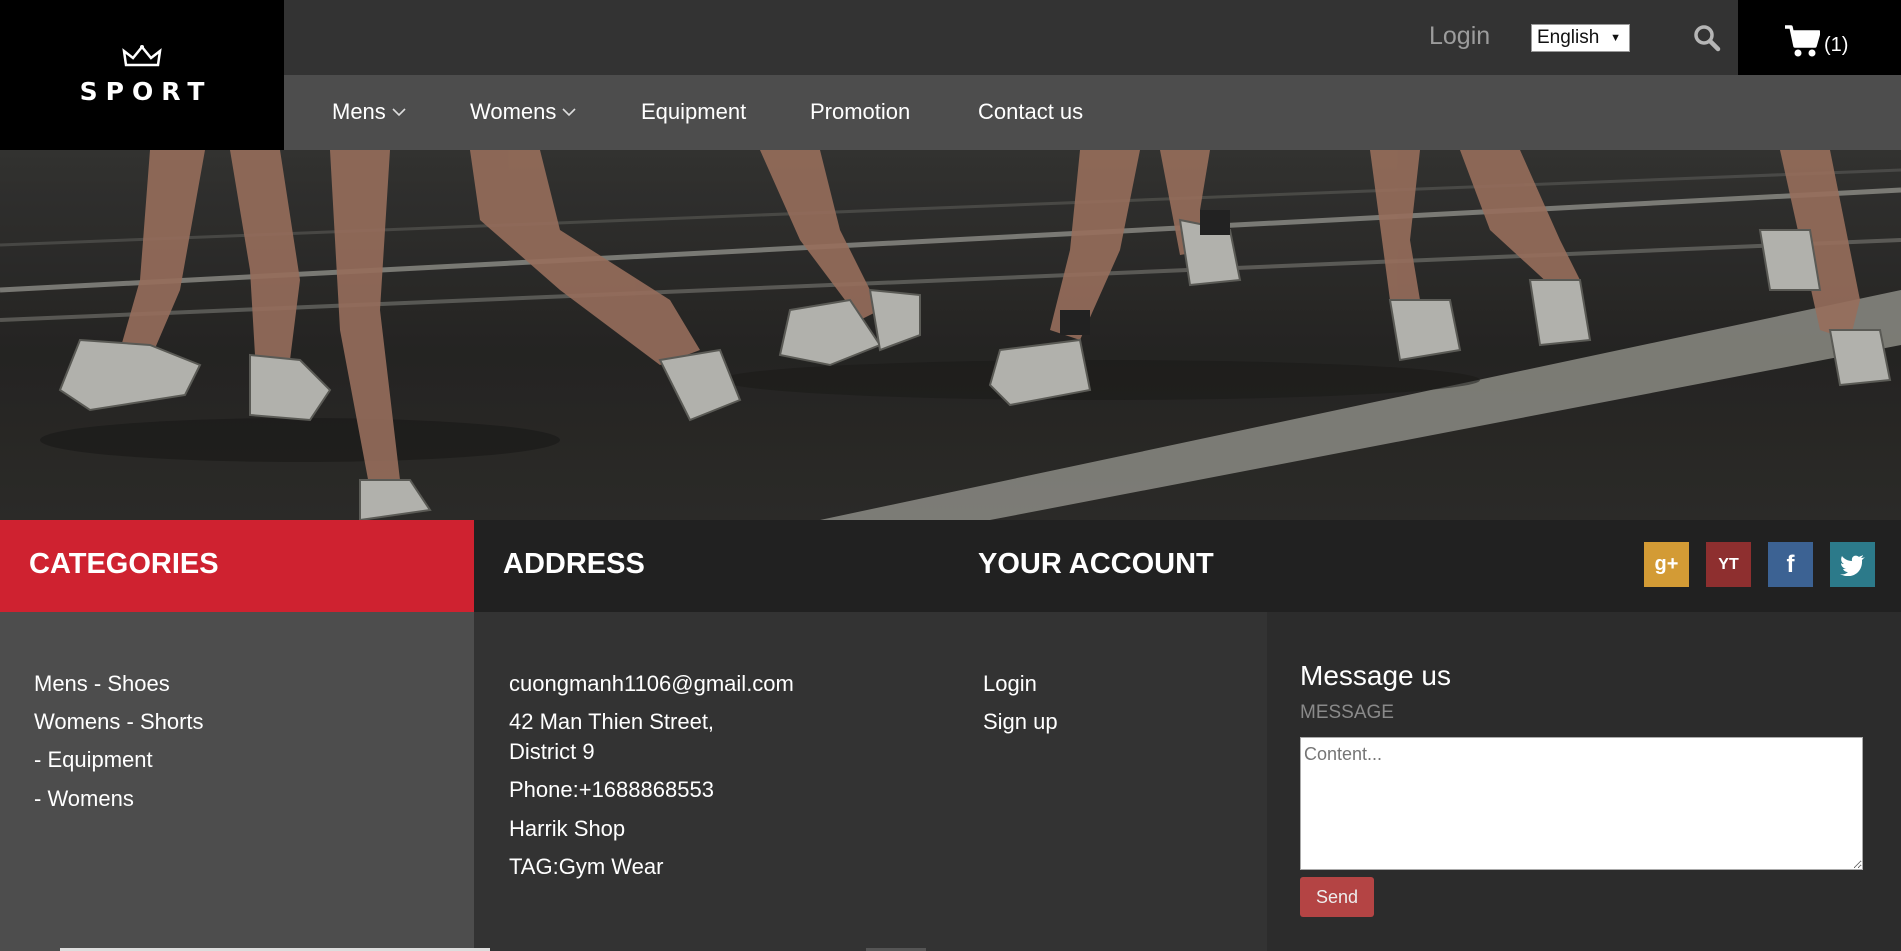 This screenshot has height=951, width=1901. Describe the element at coordinates (237, 781) in the screenshot. I see `categories-column` at that location.